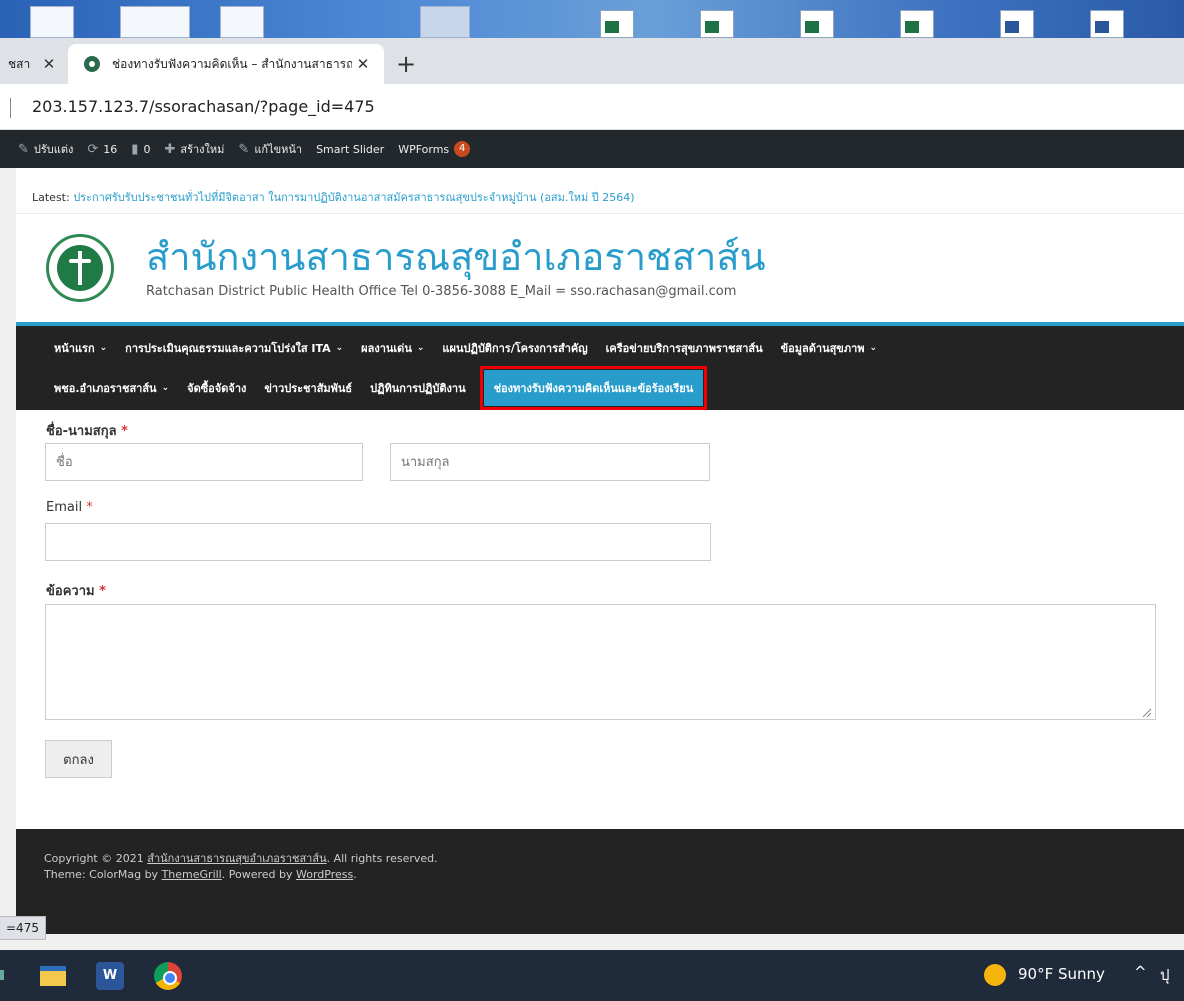 The width and height of the screenshot is (1184, 1001). I want to click on submit-button: ตกลง, so click(78, 759).